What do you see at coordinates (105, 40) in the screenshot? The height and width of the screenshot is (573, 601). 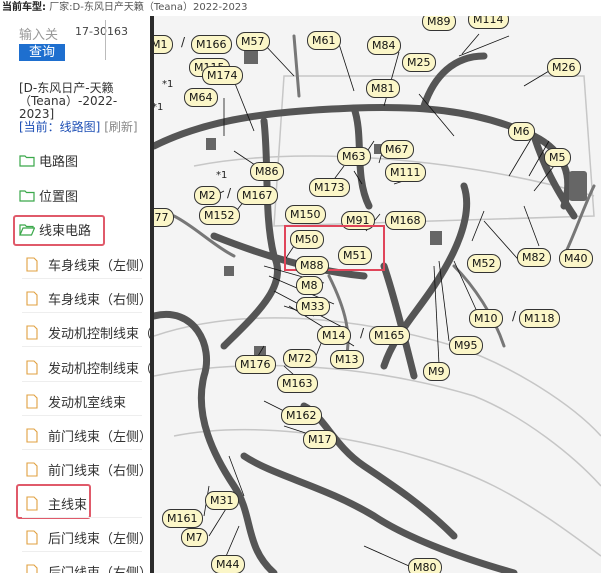 I see `search-divider` at bounding box center [105, 40].